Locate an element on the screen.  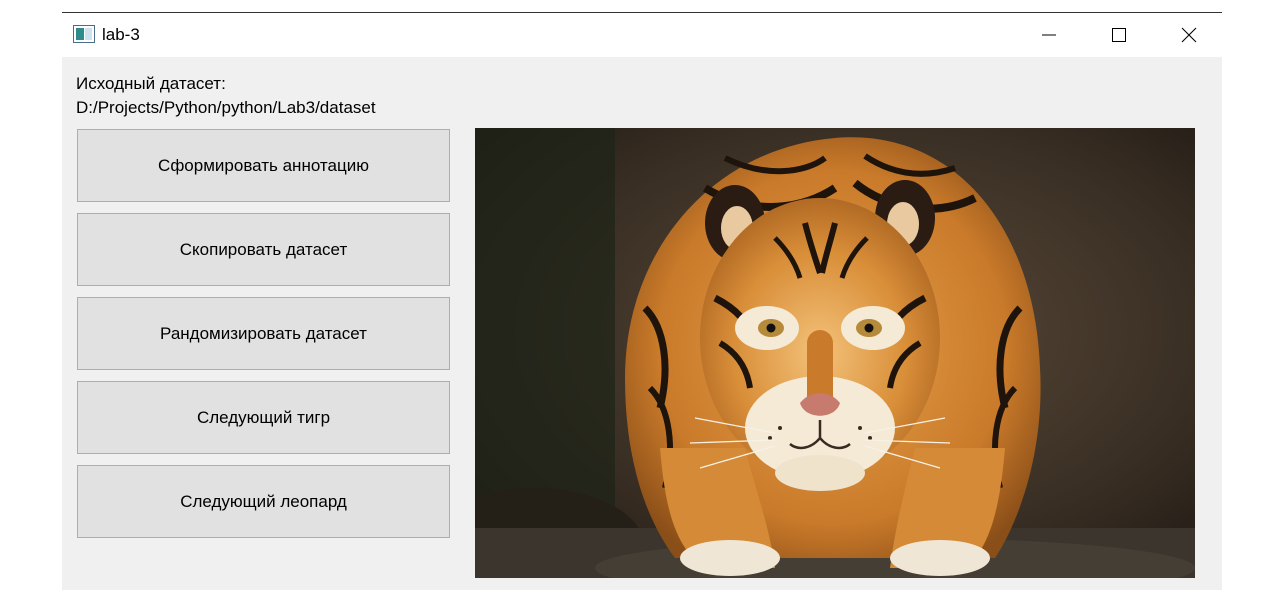
minimize-button is located at coordinates (1049, 35).